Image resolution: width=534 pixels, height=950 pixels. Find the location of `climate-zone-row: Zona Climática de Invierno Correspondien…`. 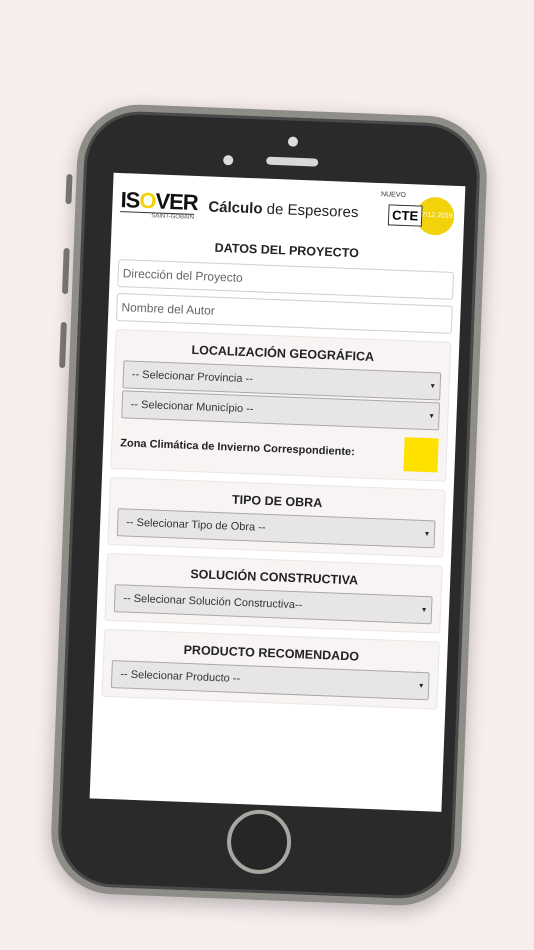

climate-zone-row: Zona Climática de Invierno Correspondien… is located at coordinates (279, 449).